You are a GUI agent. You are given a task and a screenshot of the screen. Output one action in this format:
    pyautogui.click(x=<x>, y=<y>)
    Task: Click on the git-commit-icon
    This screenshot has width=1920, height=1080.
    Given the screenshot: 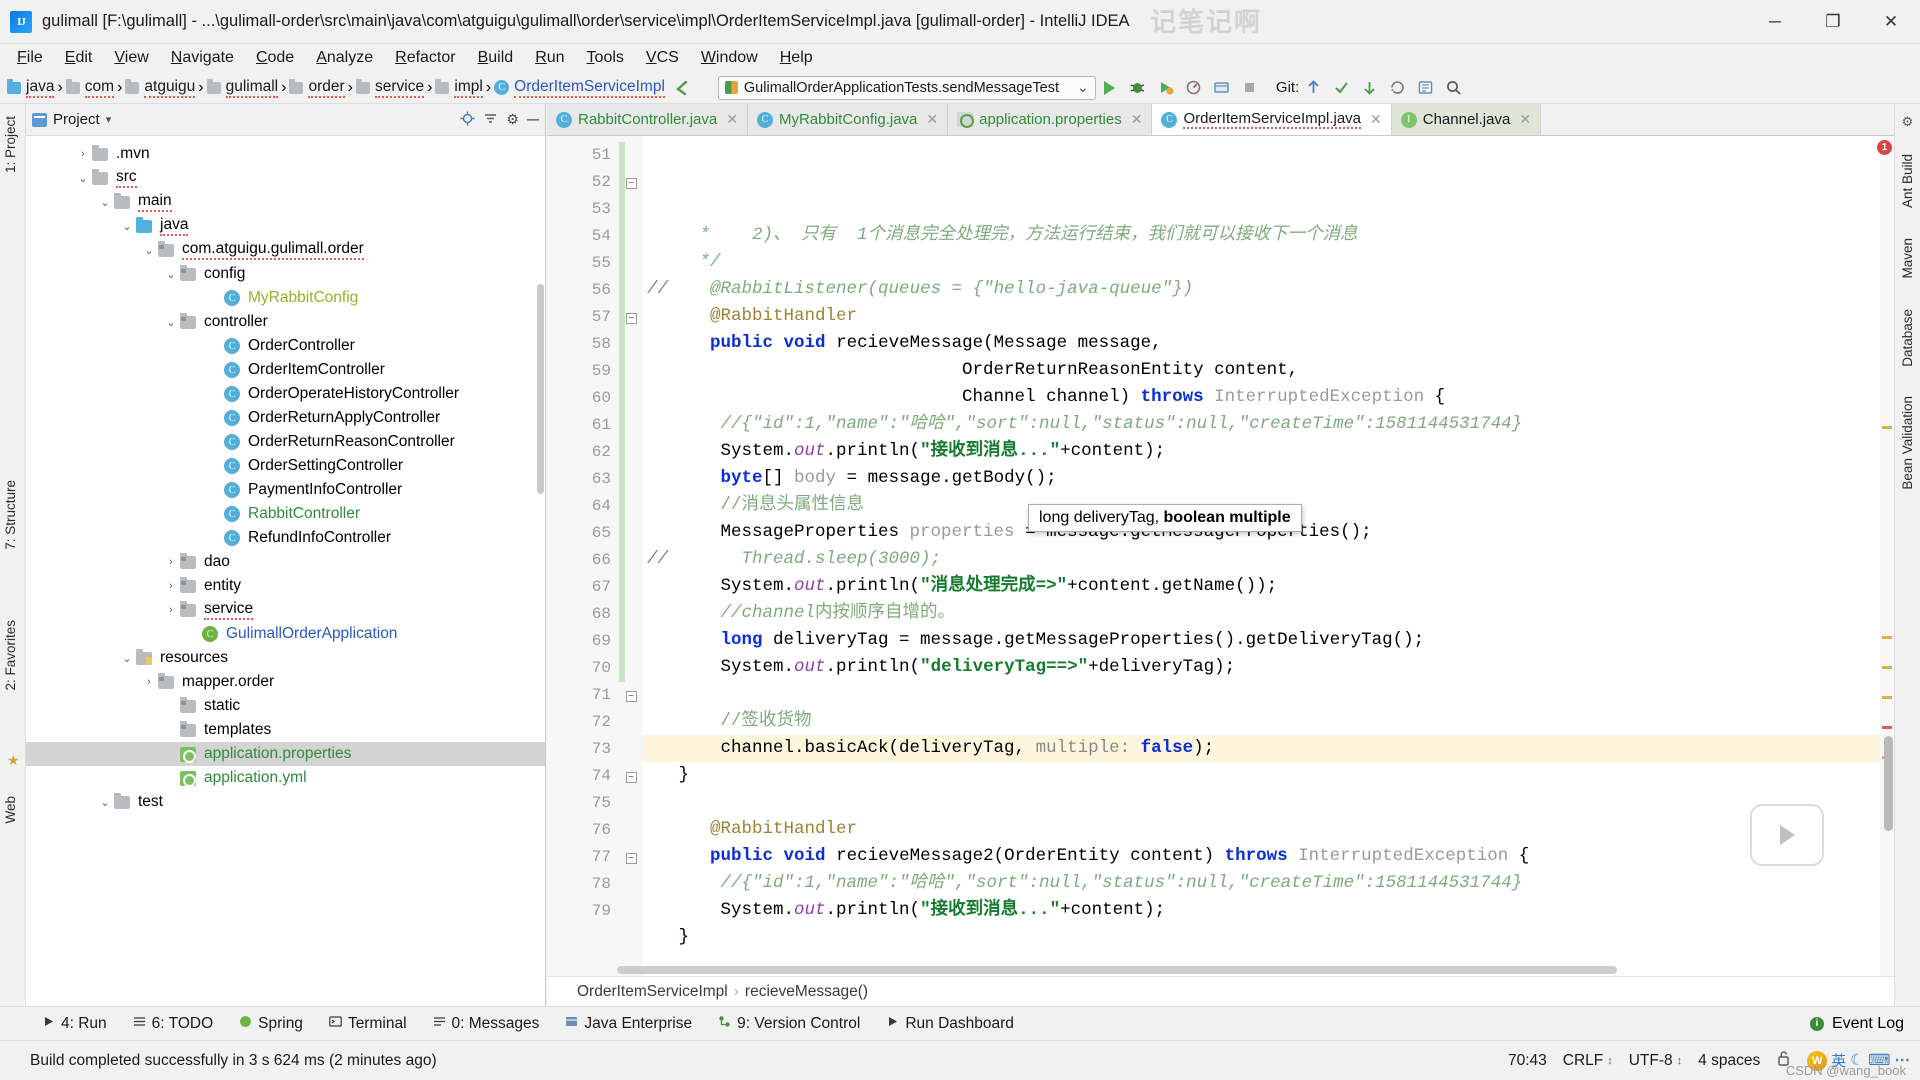 What is the action you would take?
    pyautogui.click(x=1341, y=88)
    